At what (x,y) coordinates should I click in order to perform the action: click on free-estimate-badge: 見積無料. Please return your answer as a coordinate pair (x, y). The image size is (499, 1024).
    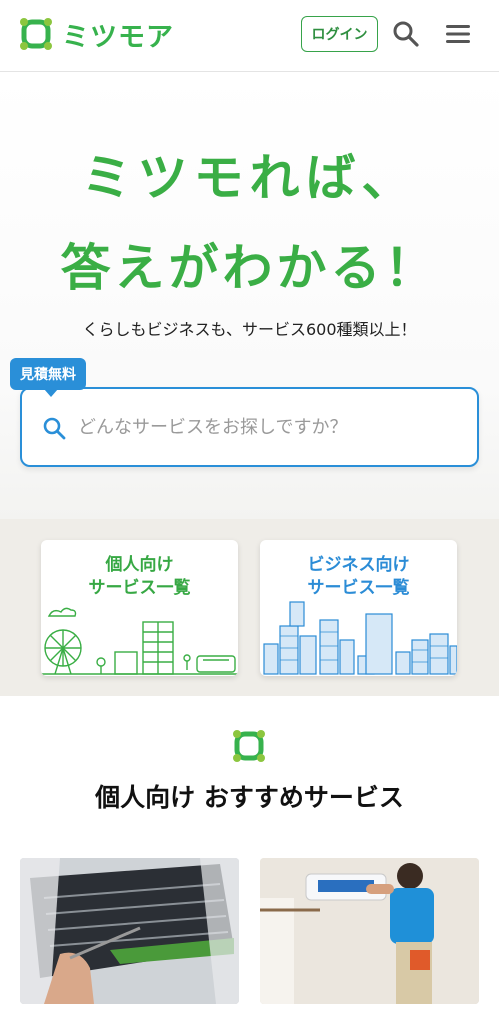
    Looking at the image, I should click on (48, 374).